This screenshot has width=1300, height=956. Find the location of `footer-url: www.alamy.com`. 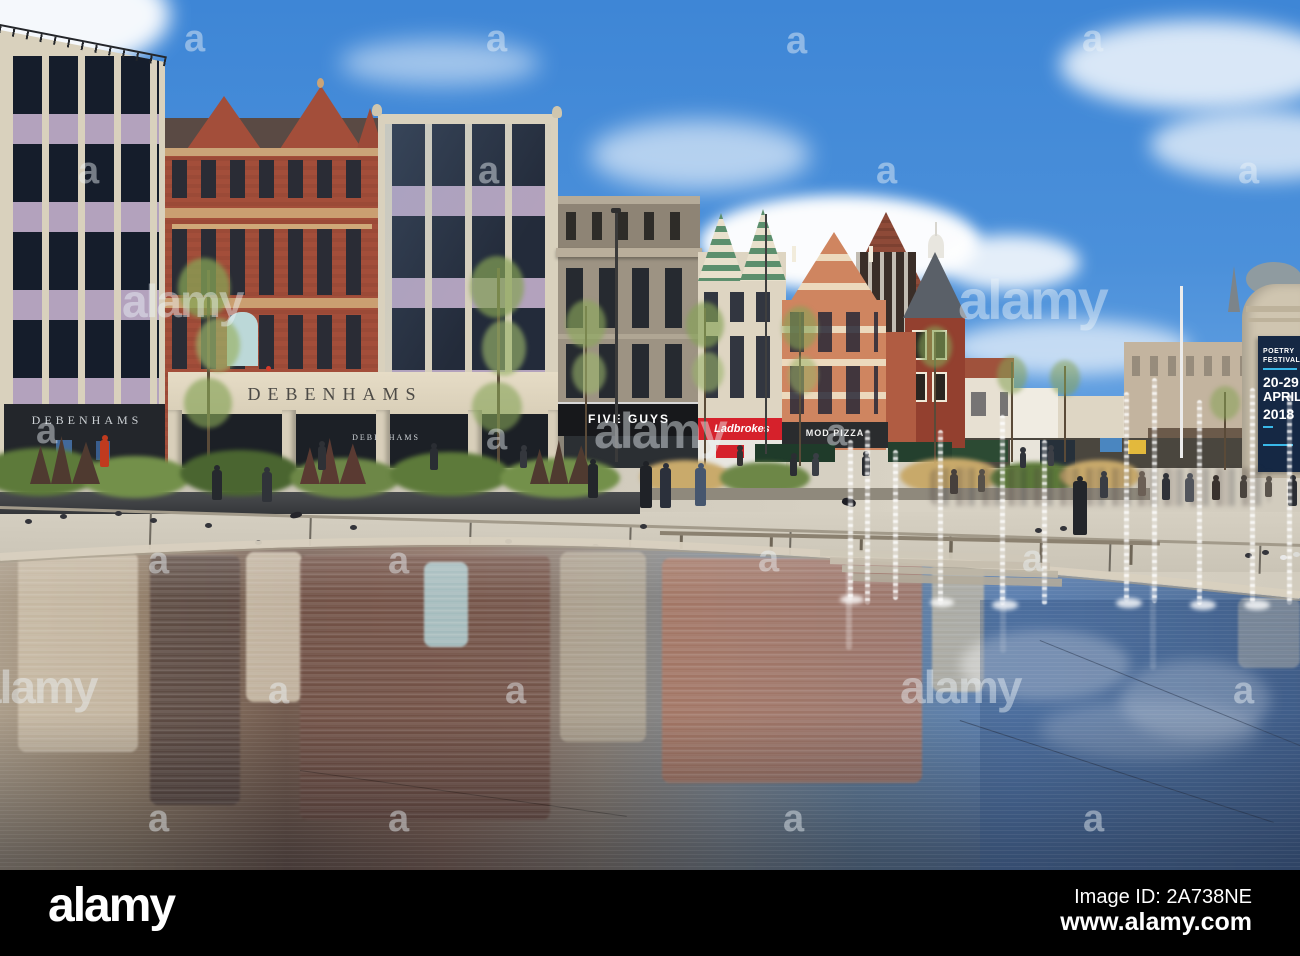

footer-url: www.alamy.com is located at coordinates (1156, 922).